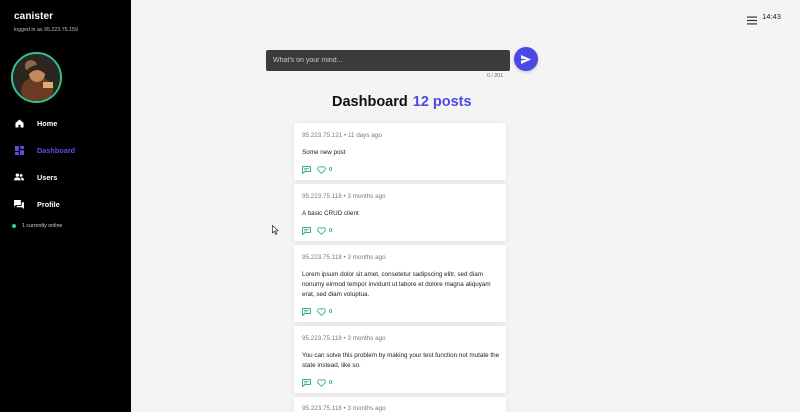 The width and height of the screenshot is (800, 412). I want to click on chat-icon, so click(19, 204).